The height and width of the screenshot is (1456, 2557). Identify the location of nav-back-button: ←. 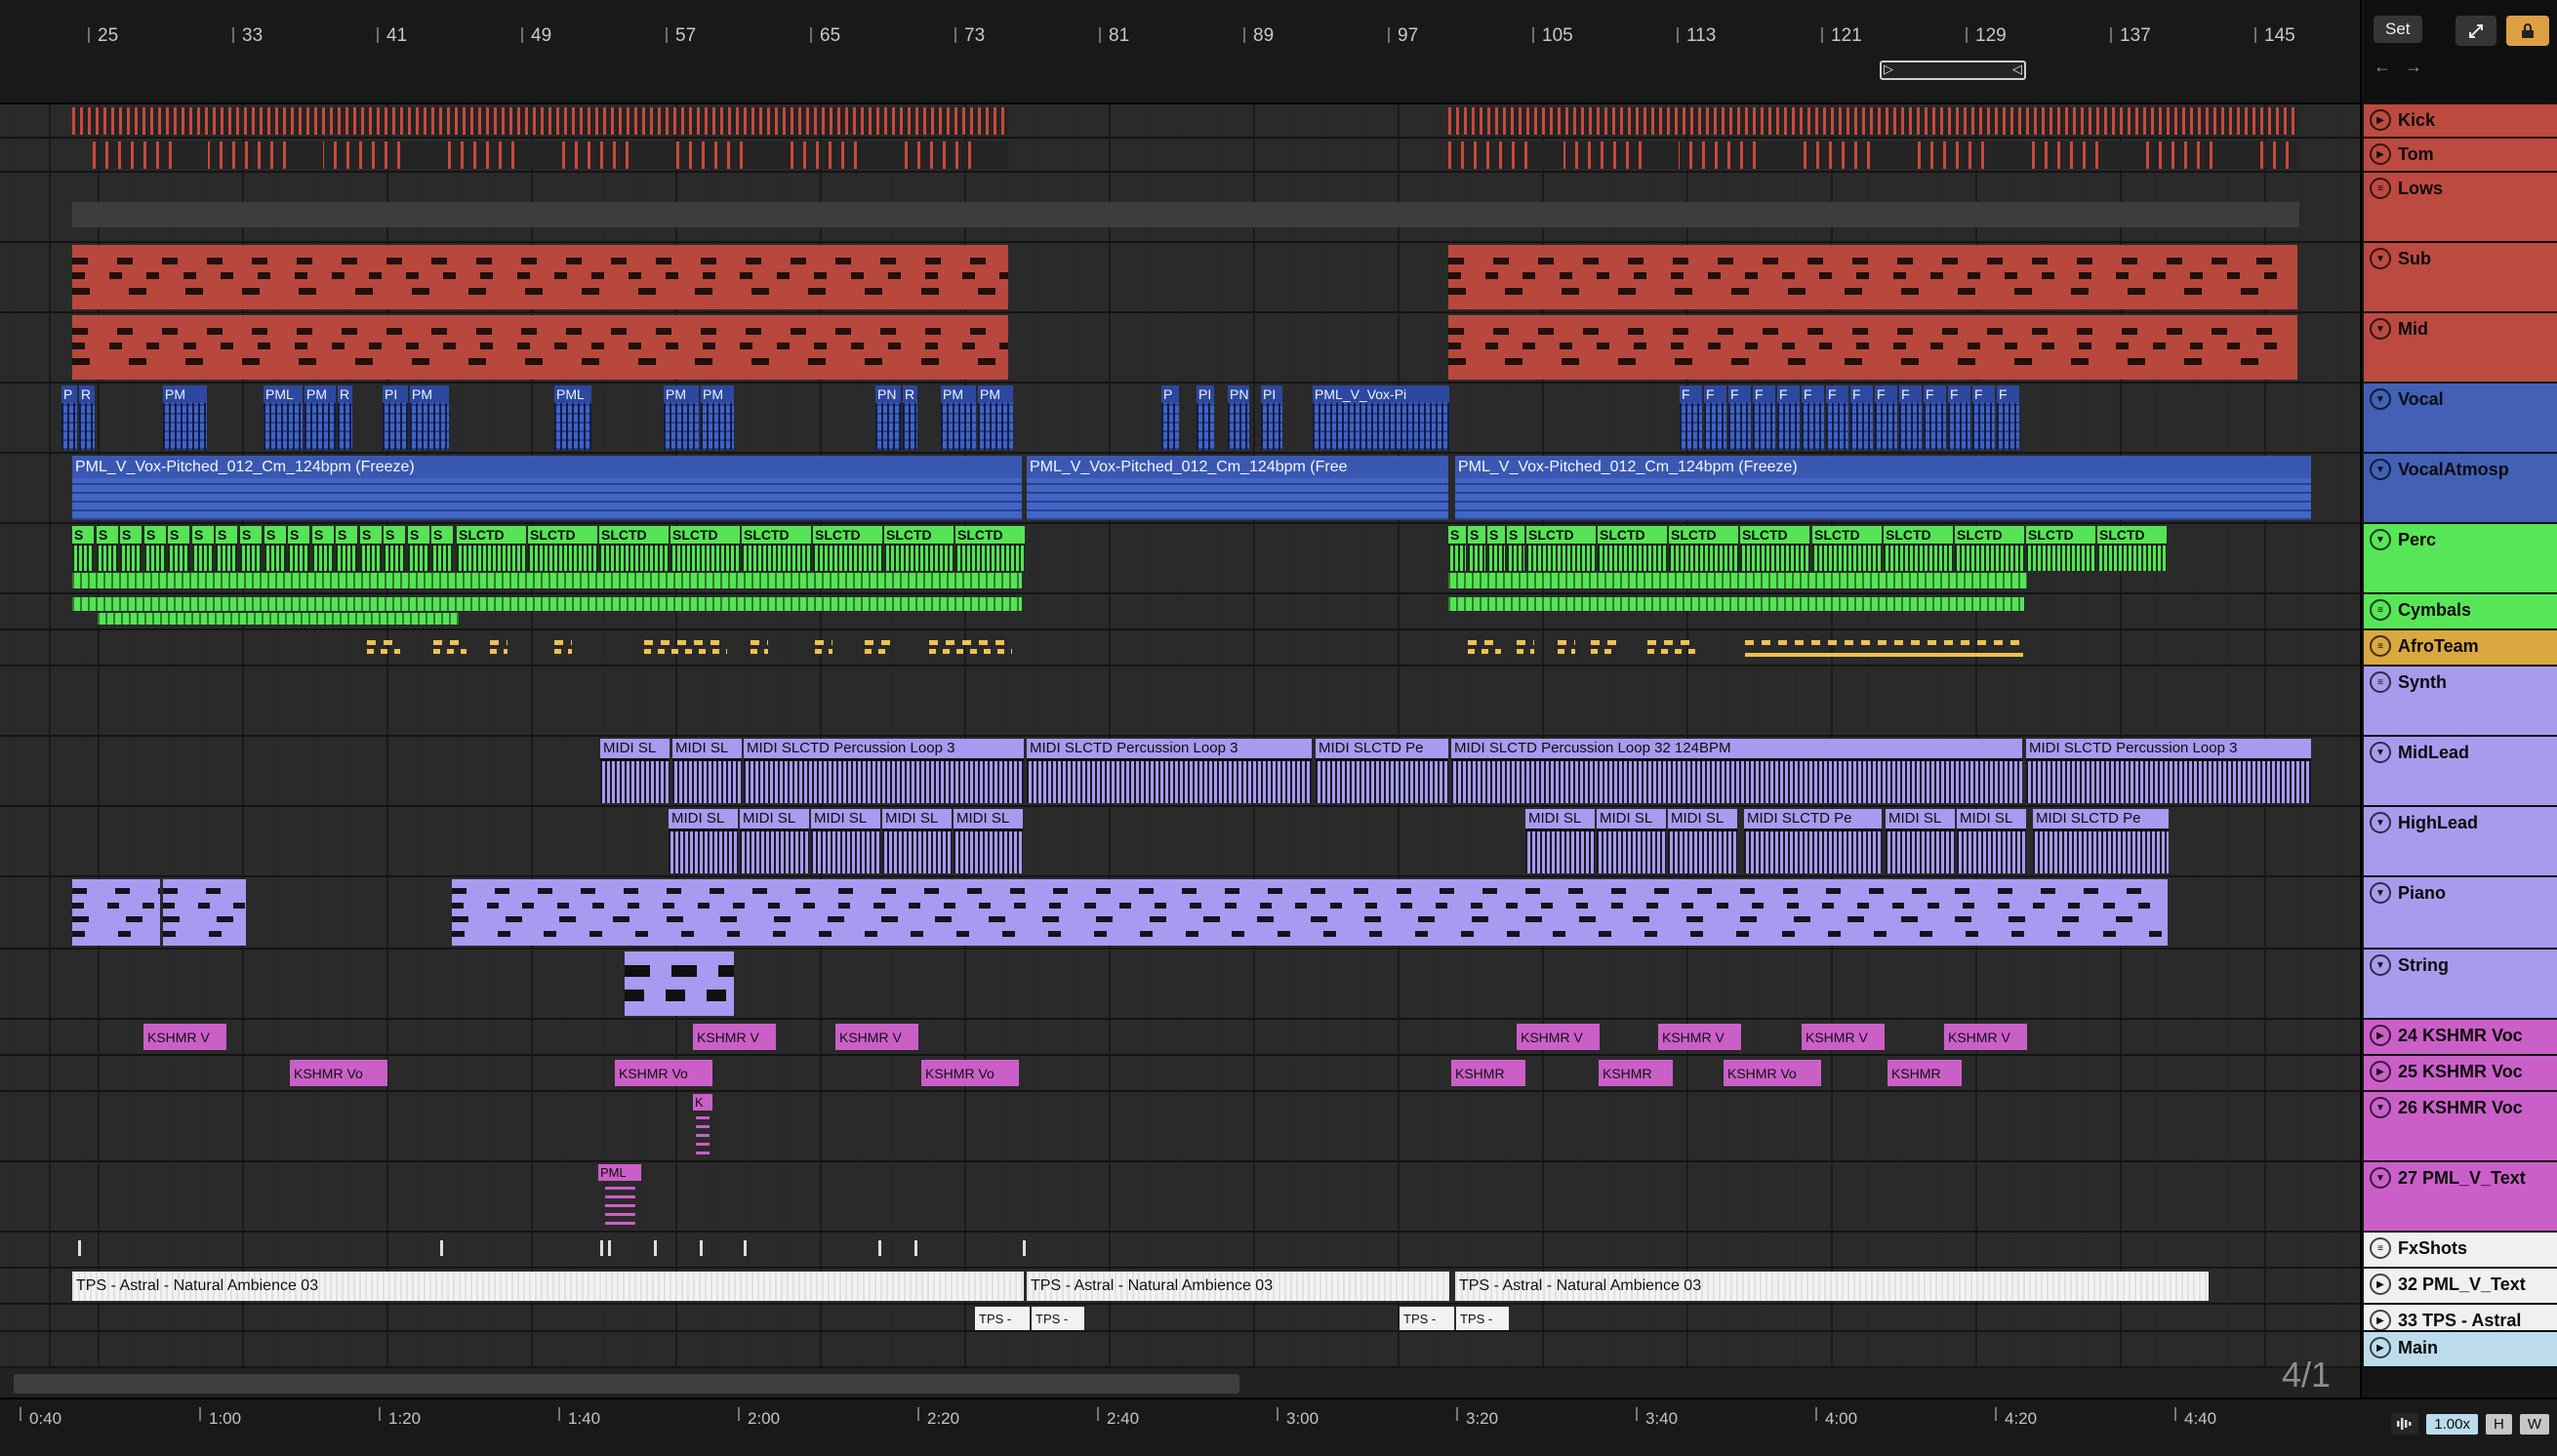
(2382, 67).